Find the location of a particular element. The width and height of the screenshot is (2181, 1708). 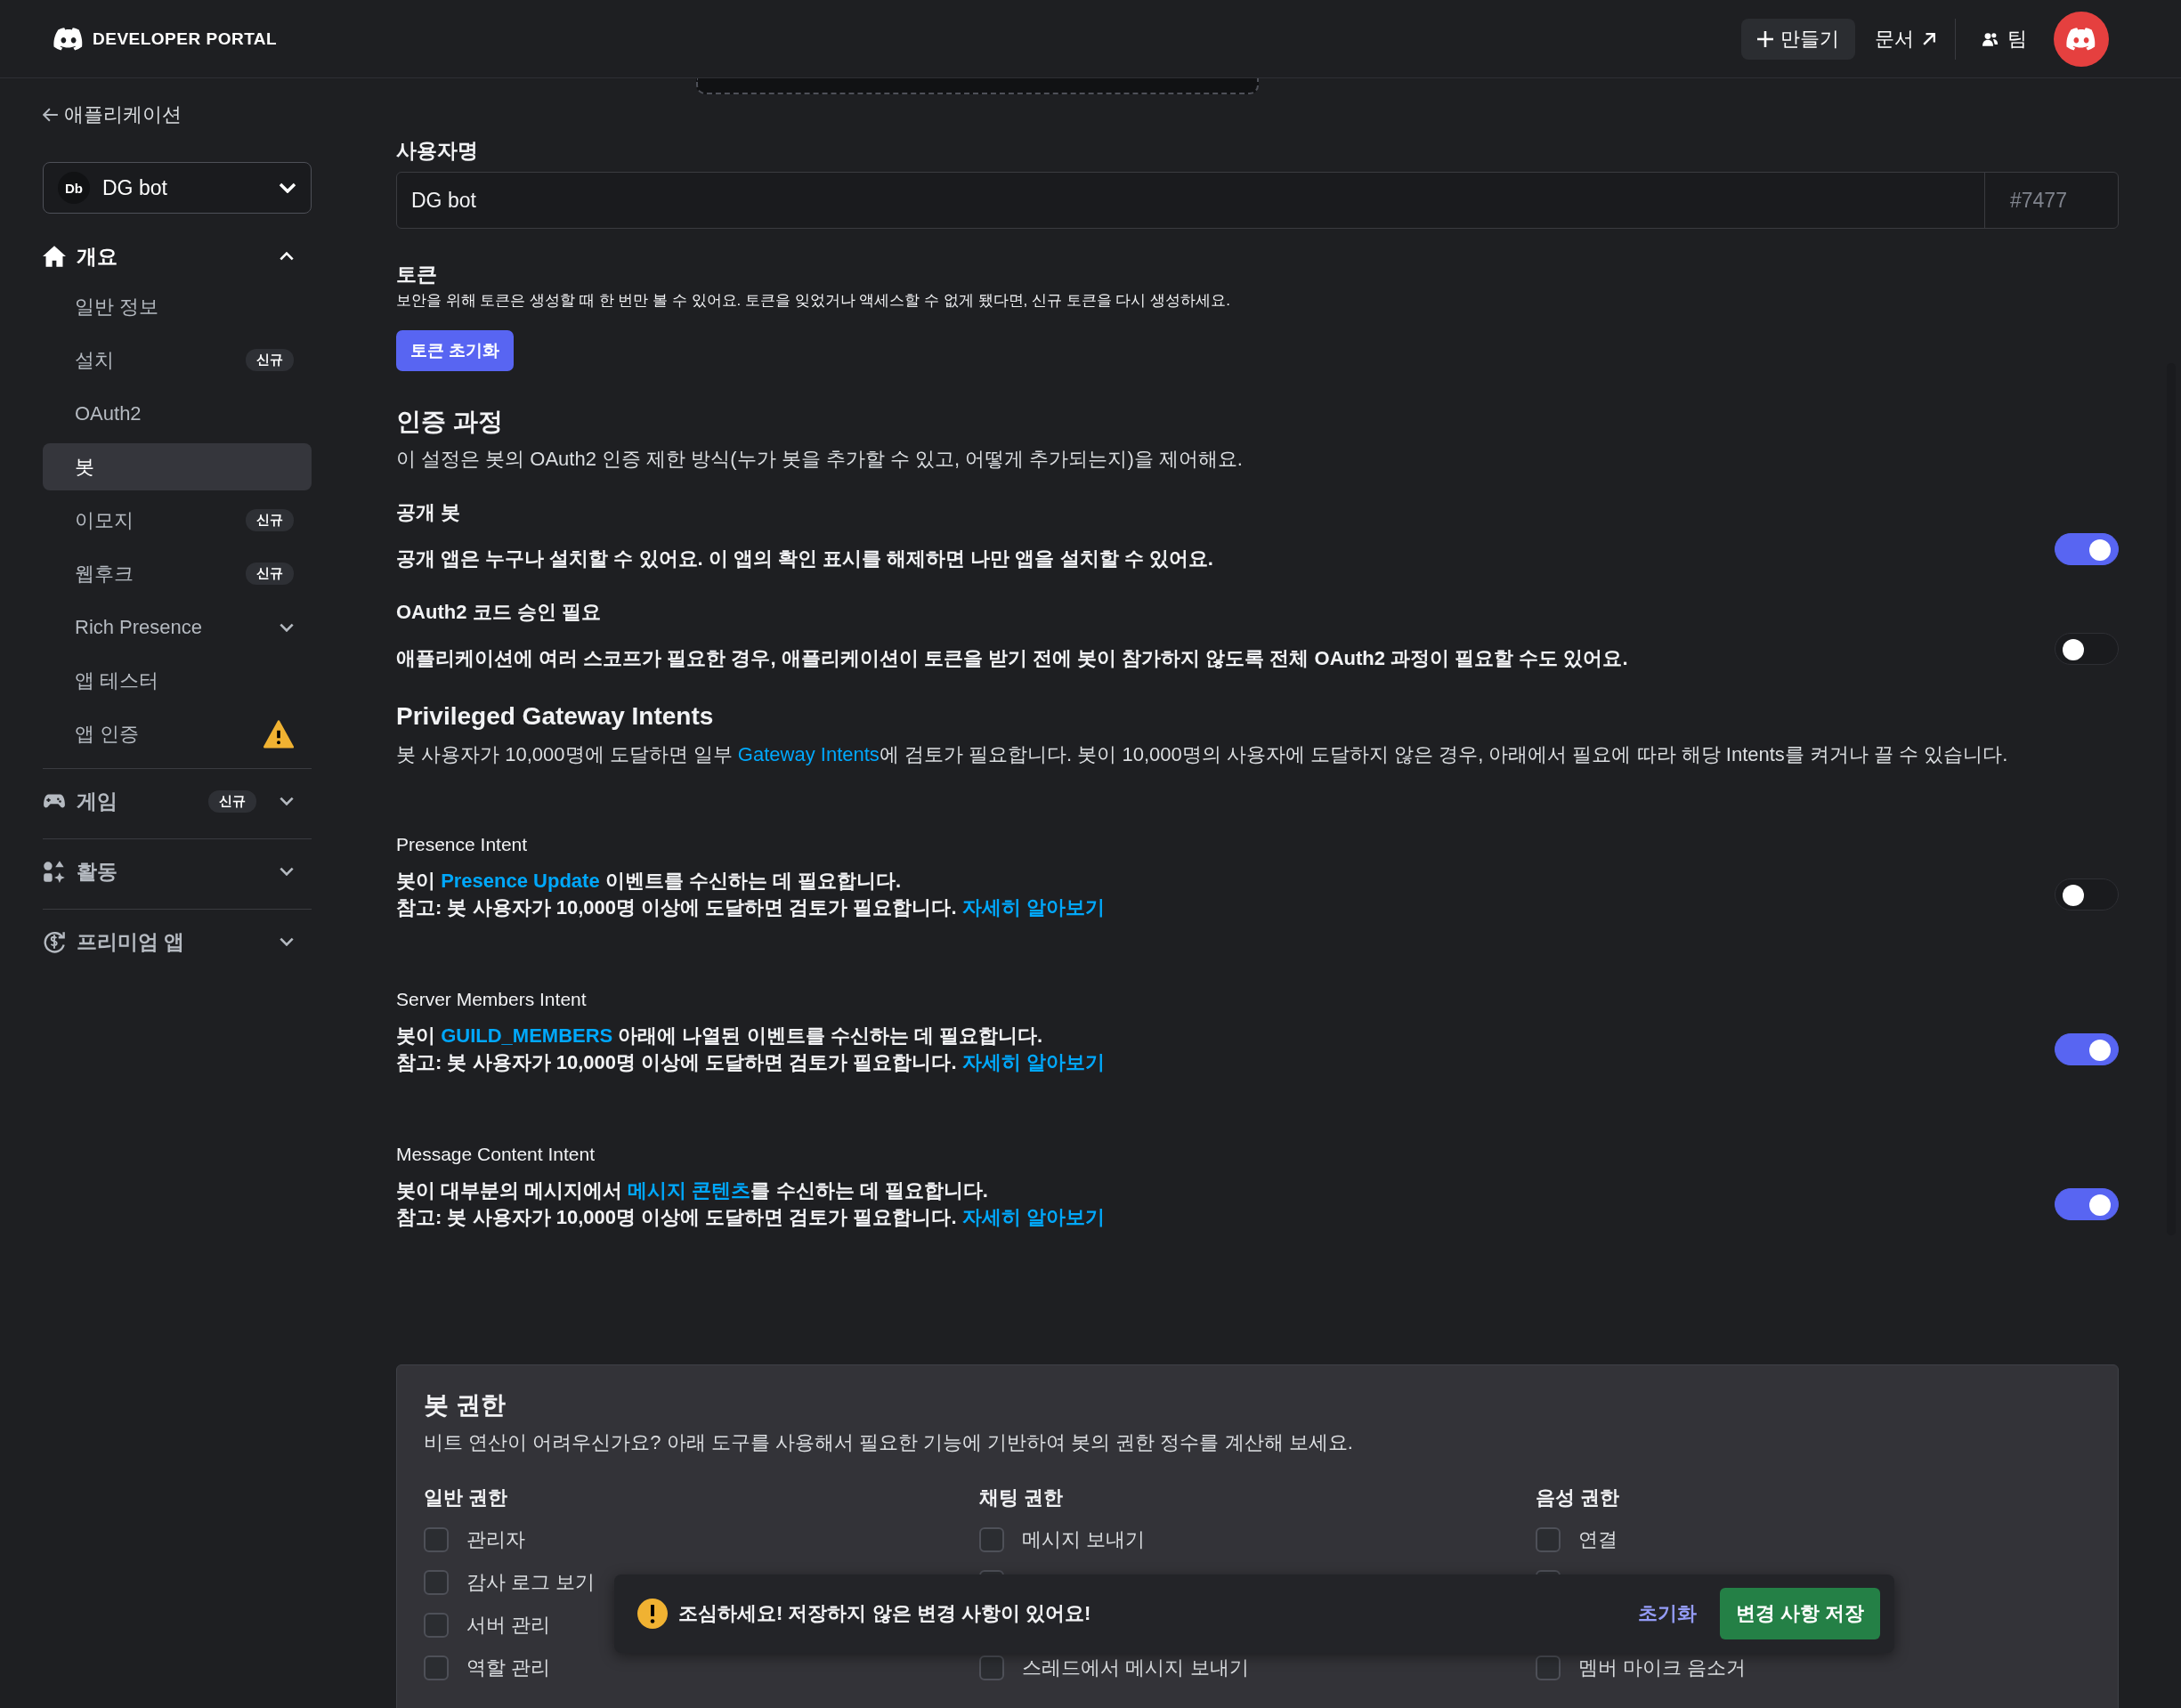

setting-description: 애플리케이션에 여러 스코프가 필요한 경우, 애플리케이션이 토큰을 받기 전에 봇이 참가하지 않도록 전체 OAuth2 과정이 필요할 수도 있어요. is located at coordinates (1012, 659).